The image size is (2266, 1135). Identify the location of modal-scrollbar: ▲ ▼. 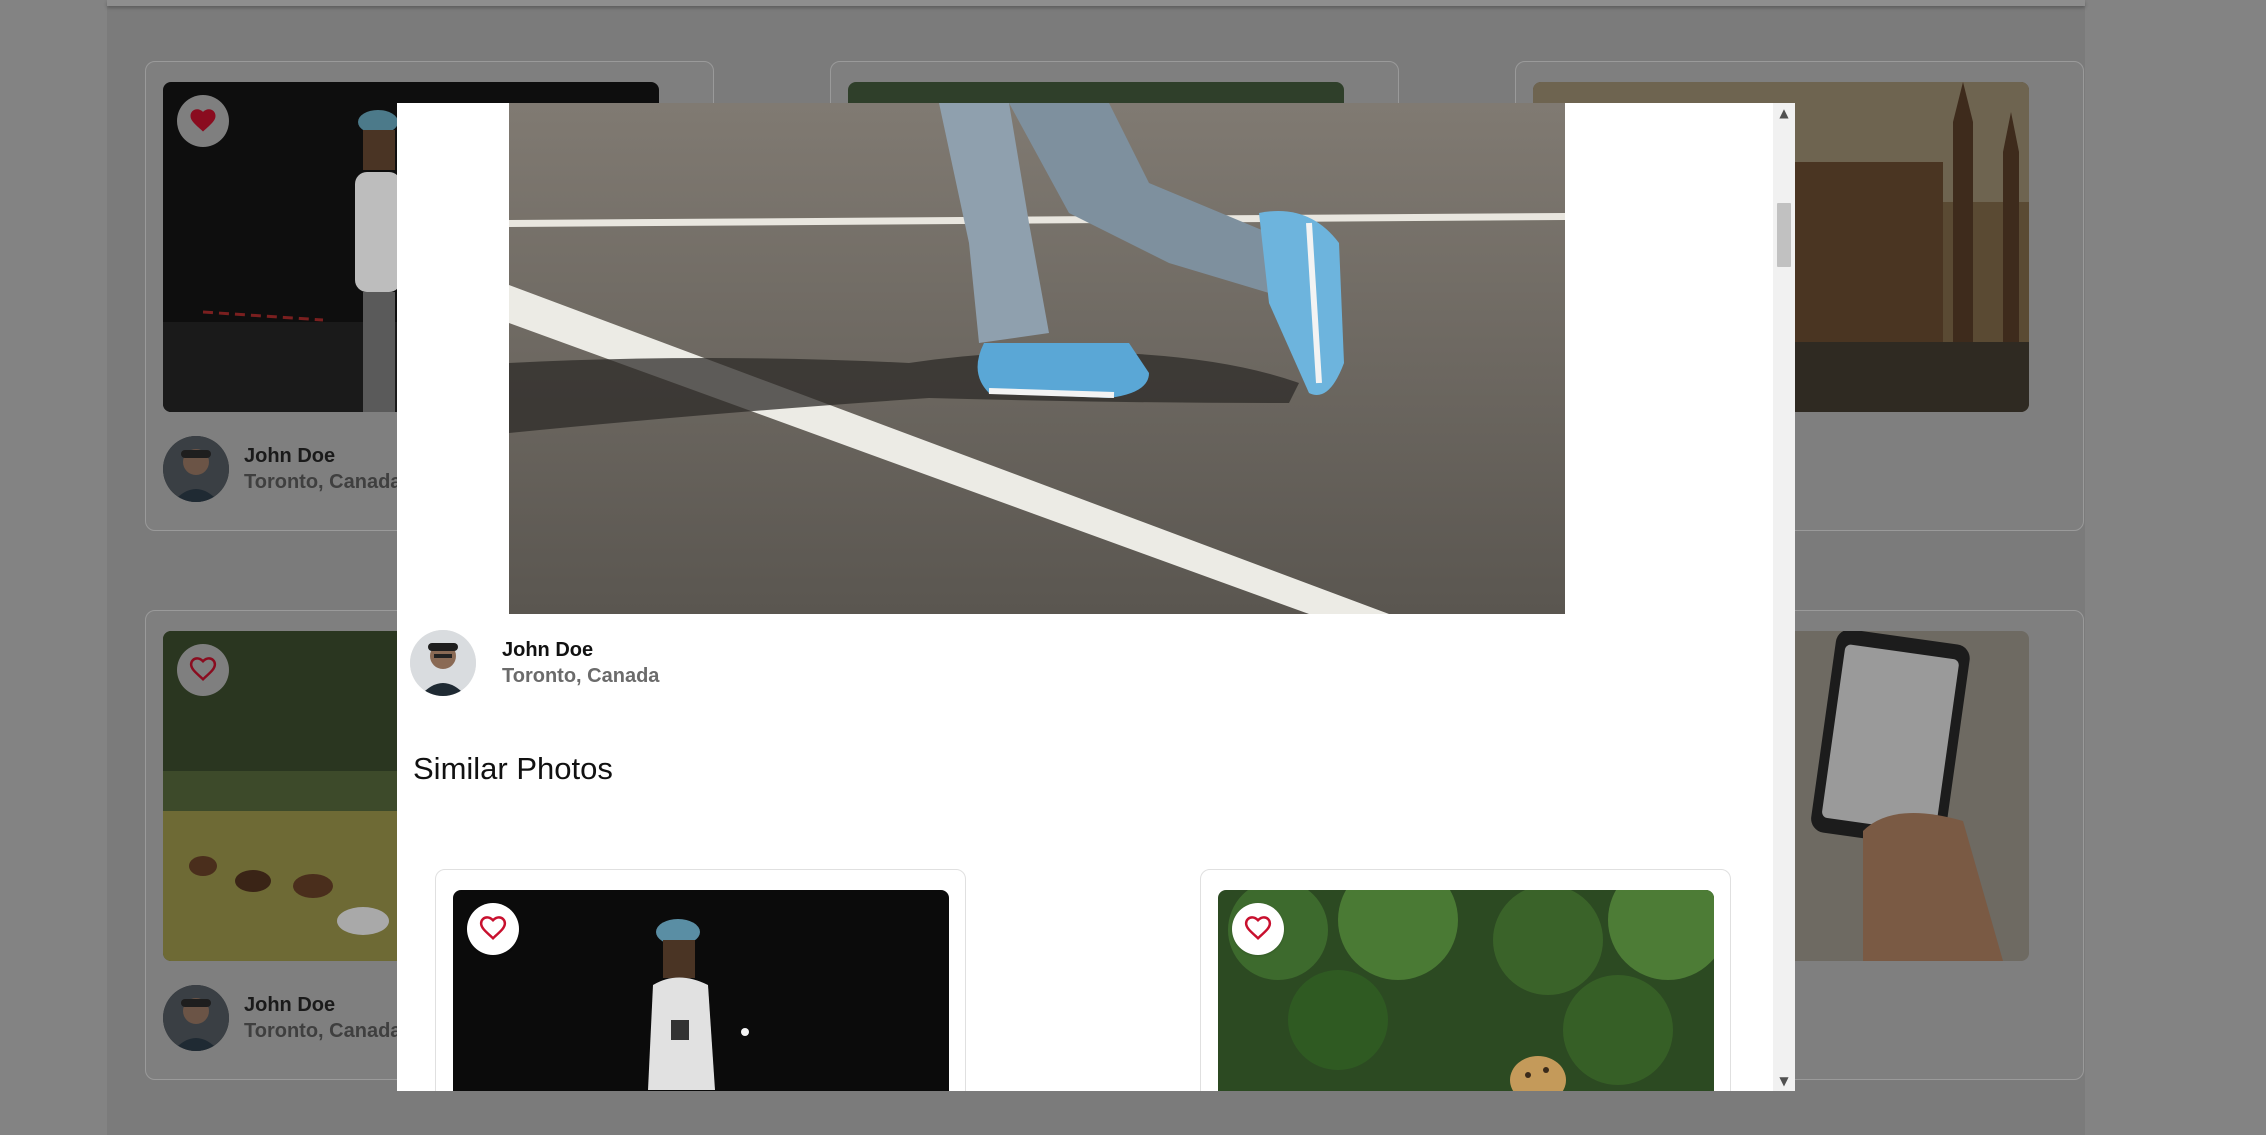
(1784, 597).